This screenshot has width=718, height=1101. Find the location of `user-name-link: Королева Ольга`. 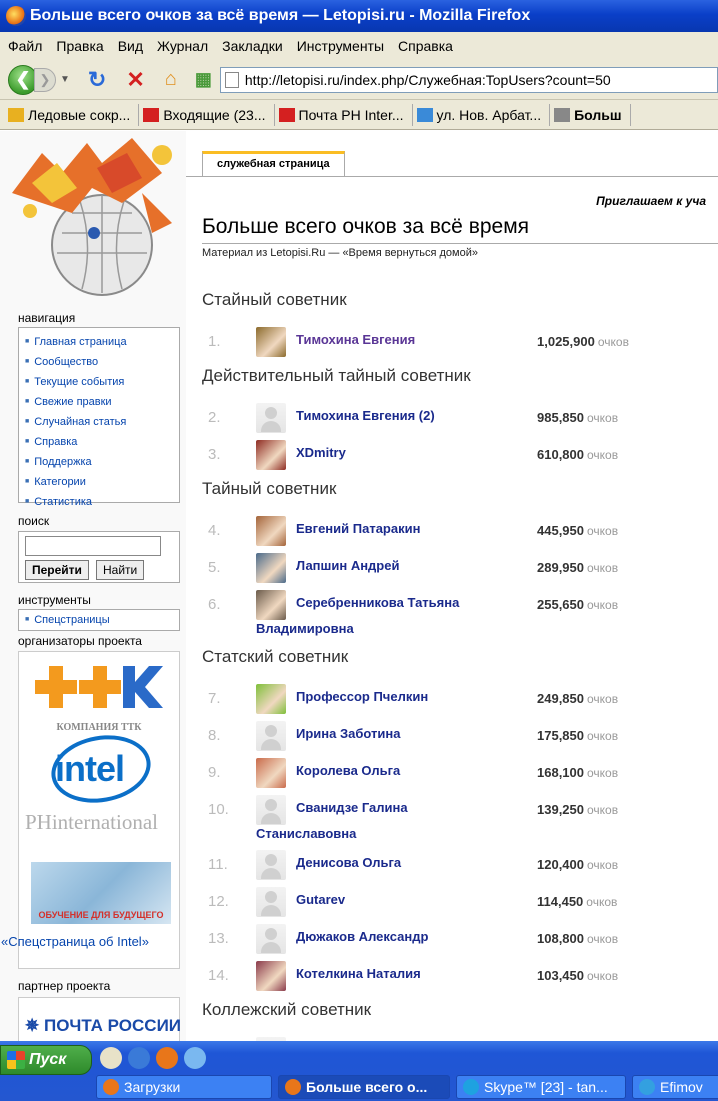

user-name-link: Королева Ольга is located at coordinates (348, 770).